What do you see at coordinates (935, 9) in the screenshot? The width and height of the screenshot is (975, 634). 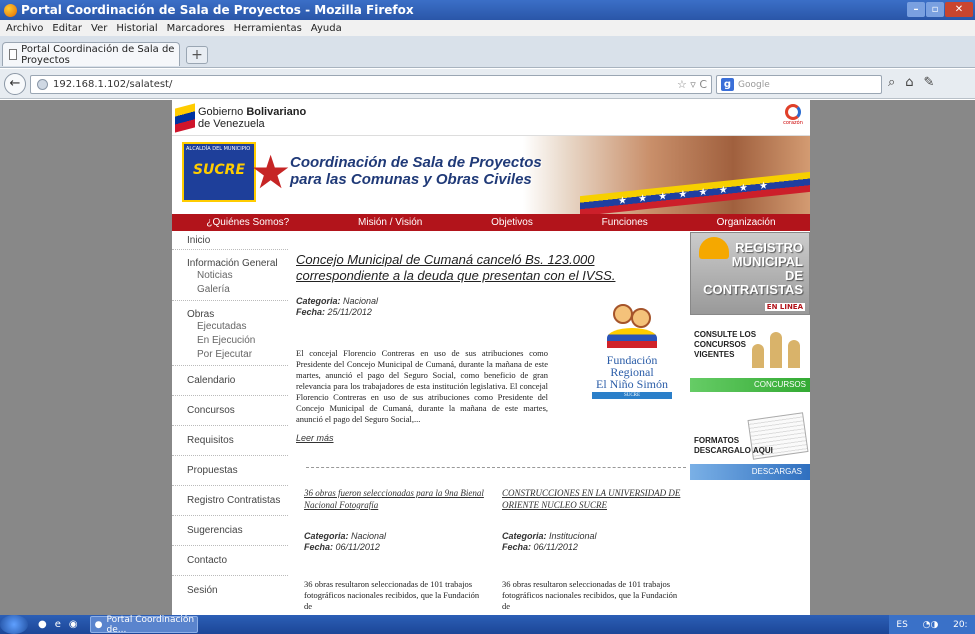 I see `maximize-button: ▫` at bounding box center [935, 9].